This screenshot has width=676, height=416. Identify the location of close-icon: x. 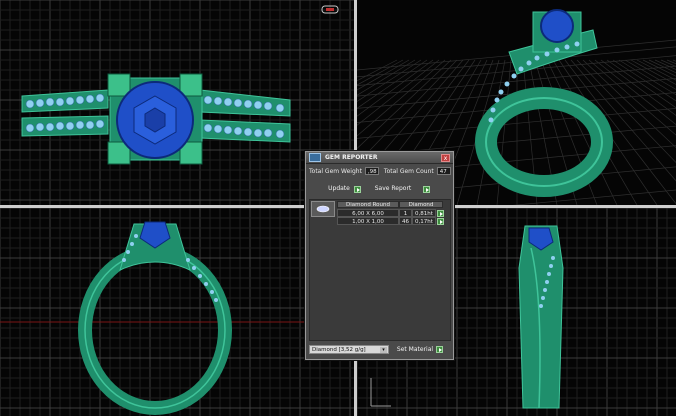
(445, 157).